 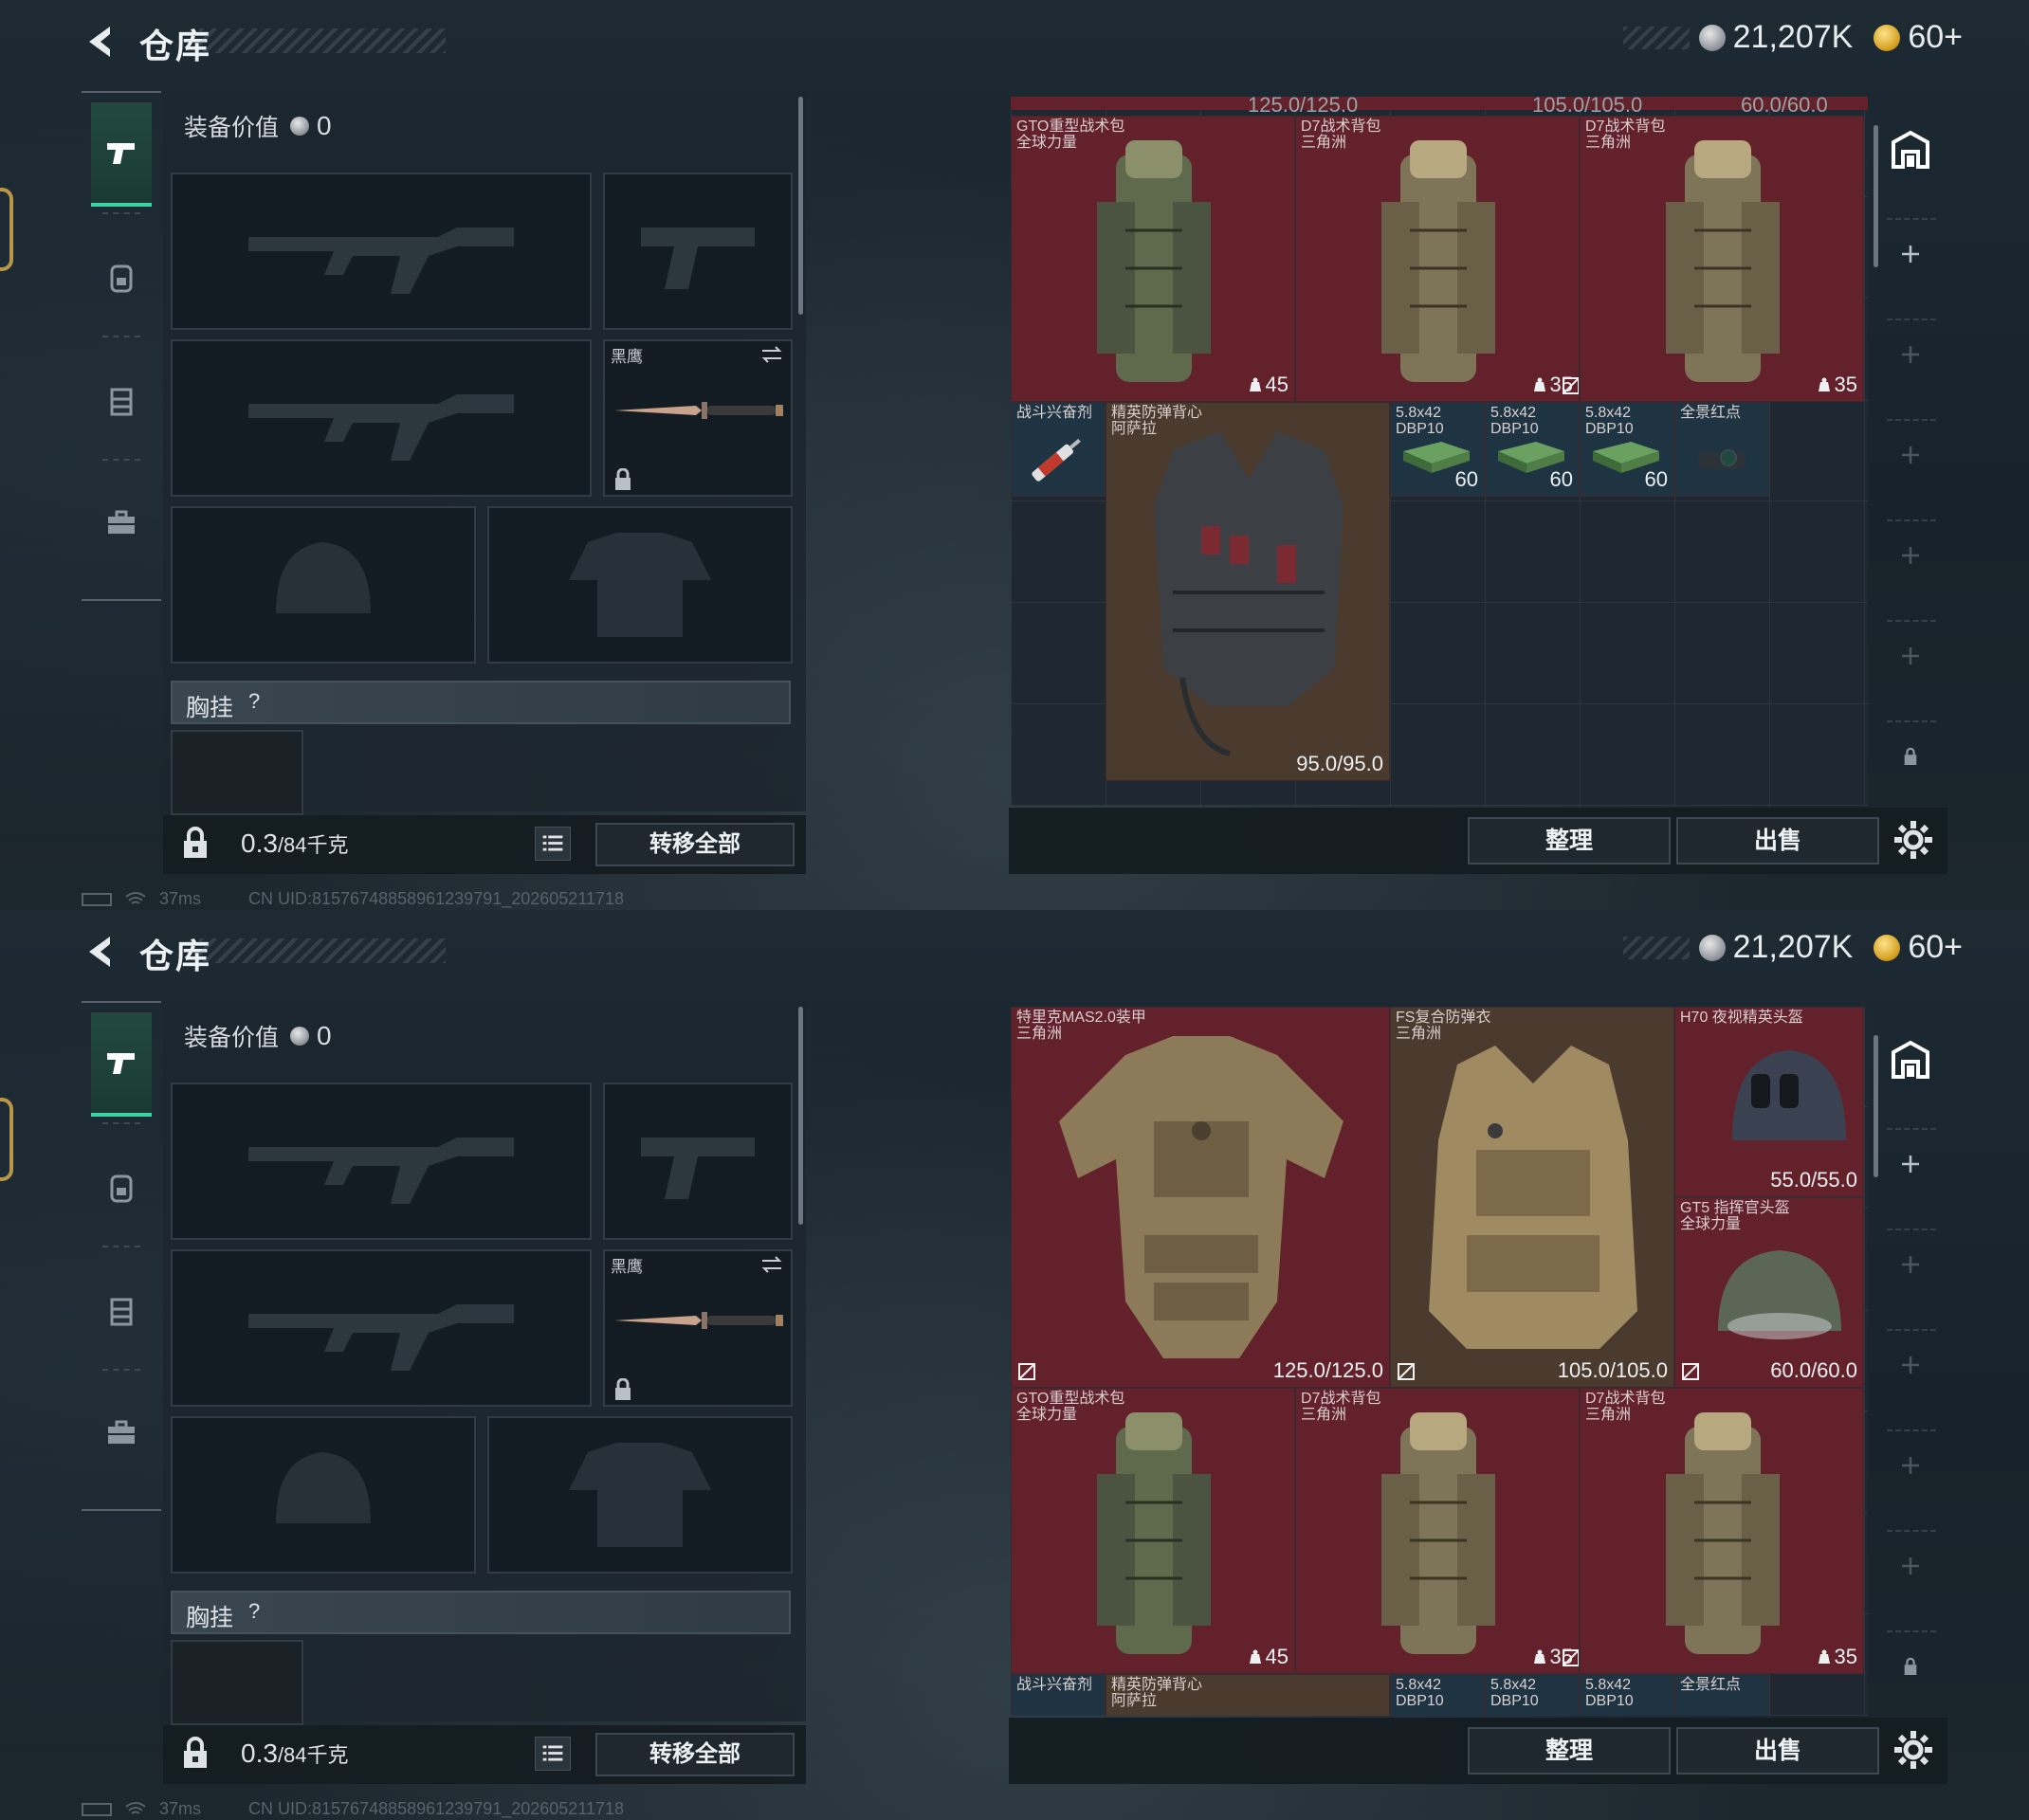 What do you see at coordinates (1769, 1292) in the screenshot?
I see `inventory-item-helmet: GT5 指挥官头盔 全球力量 60.0/60.0` at bounding box center [1769, 1292].